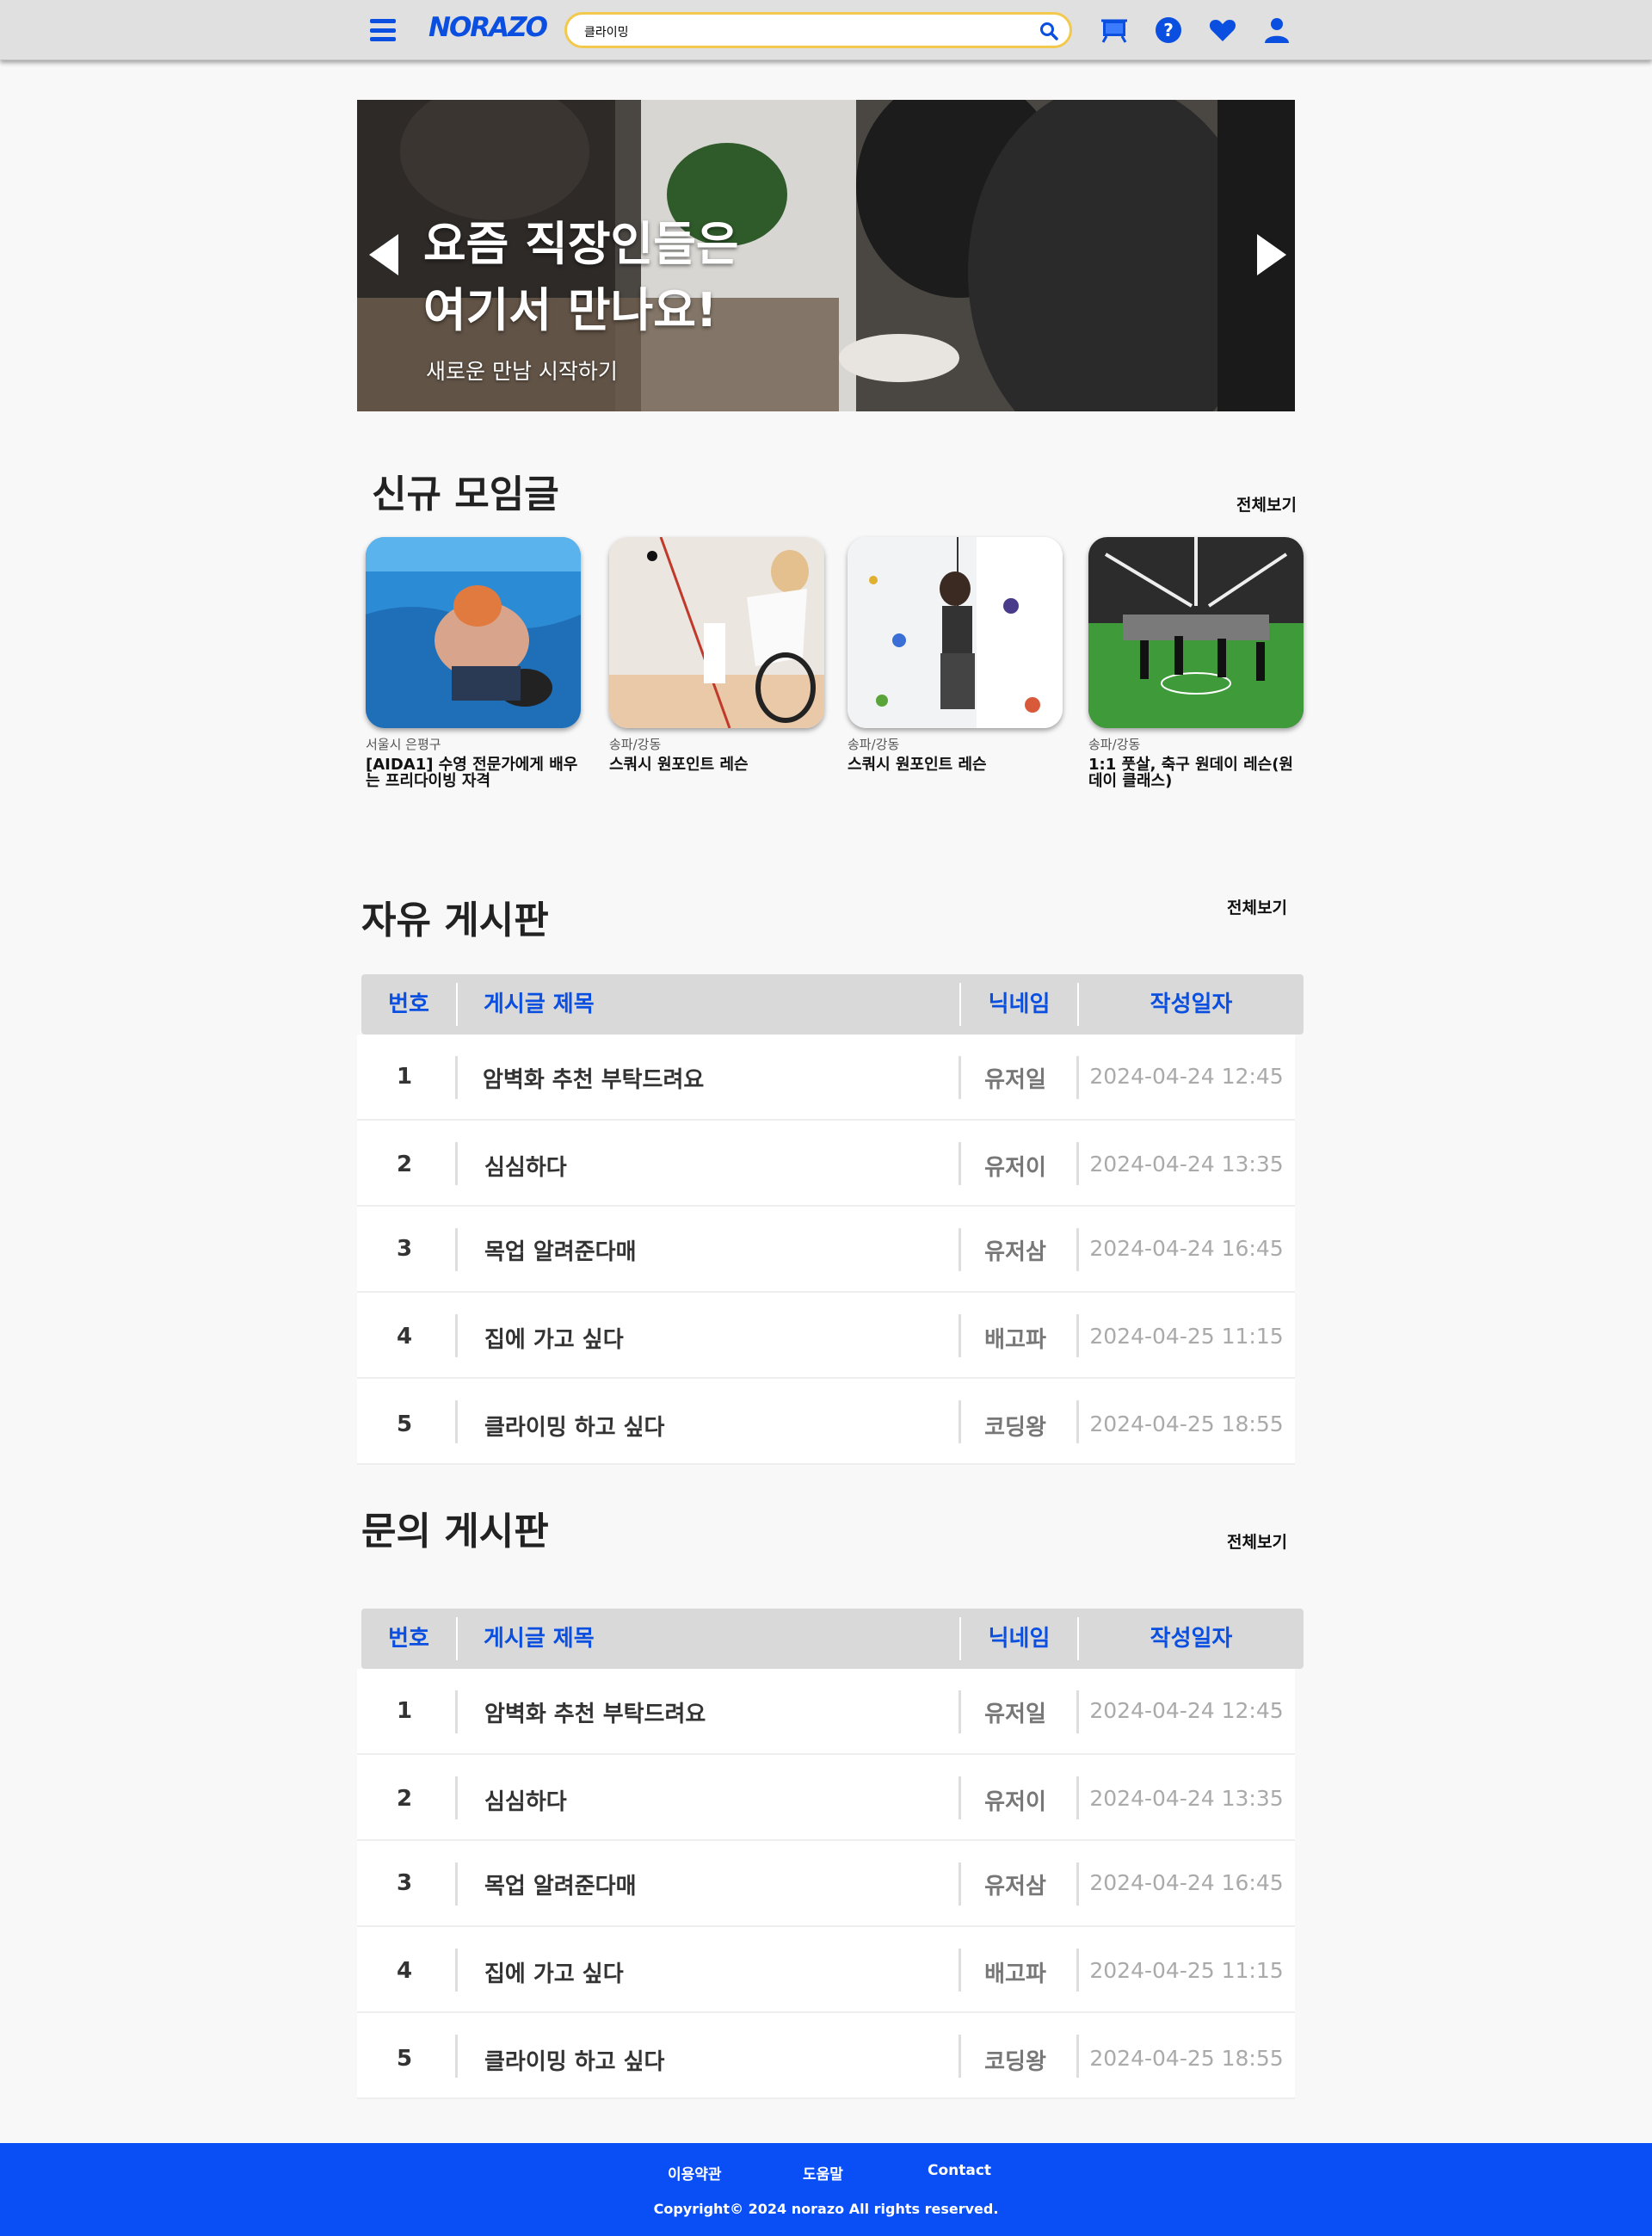  Describe the element at coordinates (474, 773) in the screenshot. I see `card-title: [AIDA1] 수영 전문가에게 배우는 프리다이빙 자격` at that location.